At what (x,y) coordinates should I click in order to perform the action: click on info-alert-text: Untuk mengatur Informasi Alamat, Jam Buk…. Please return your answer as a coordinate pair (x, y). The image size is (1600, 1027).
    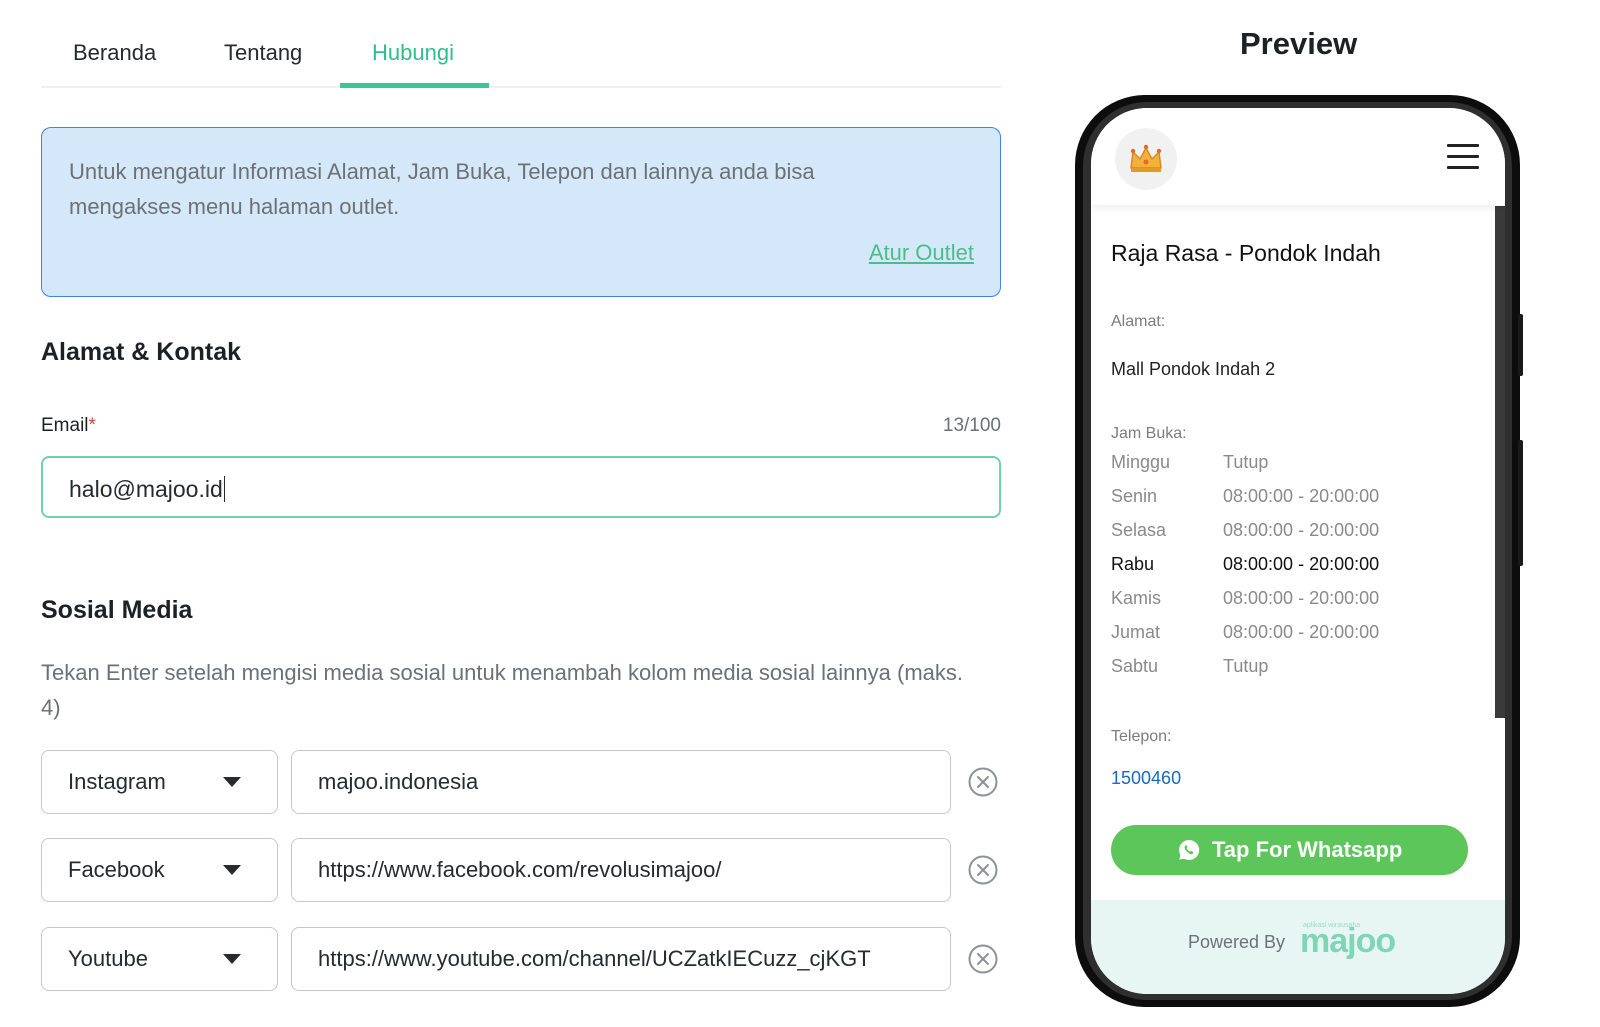
    Looking at the image, I should click on (442, 189).